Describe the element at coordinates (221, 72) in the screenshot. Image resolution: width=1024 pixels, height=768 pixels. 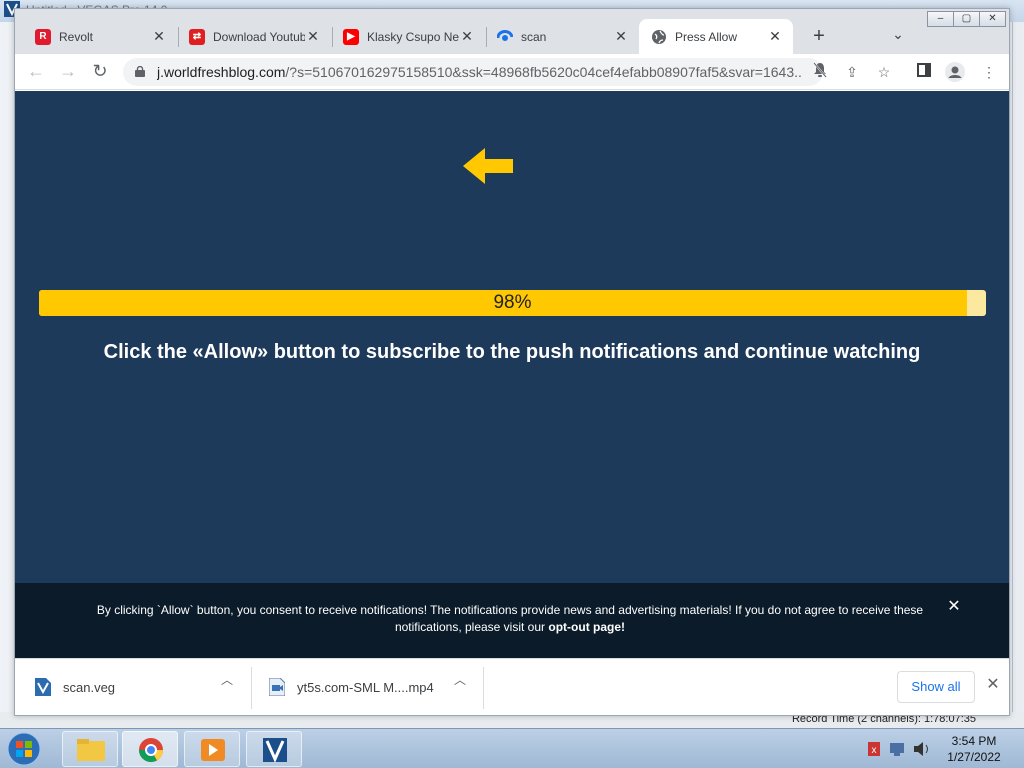
I see `url-host: j.worldfreshblog.com` at that location.